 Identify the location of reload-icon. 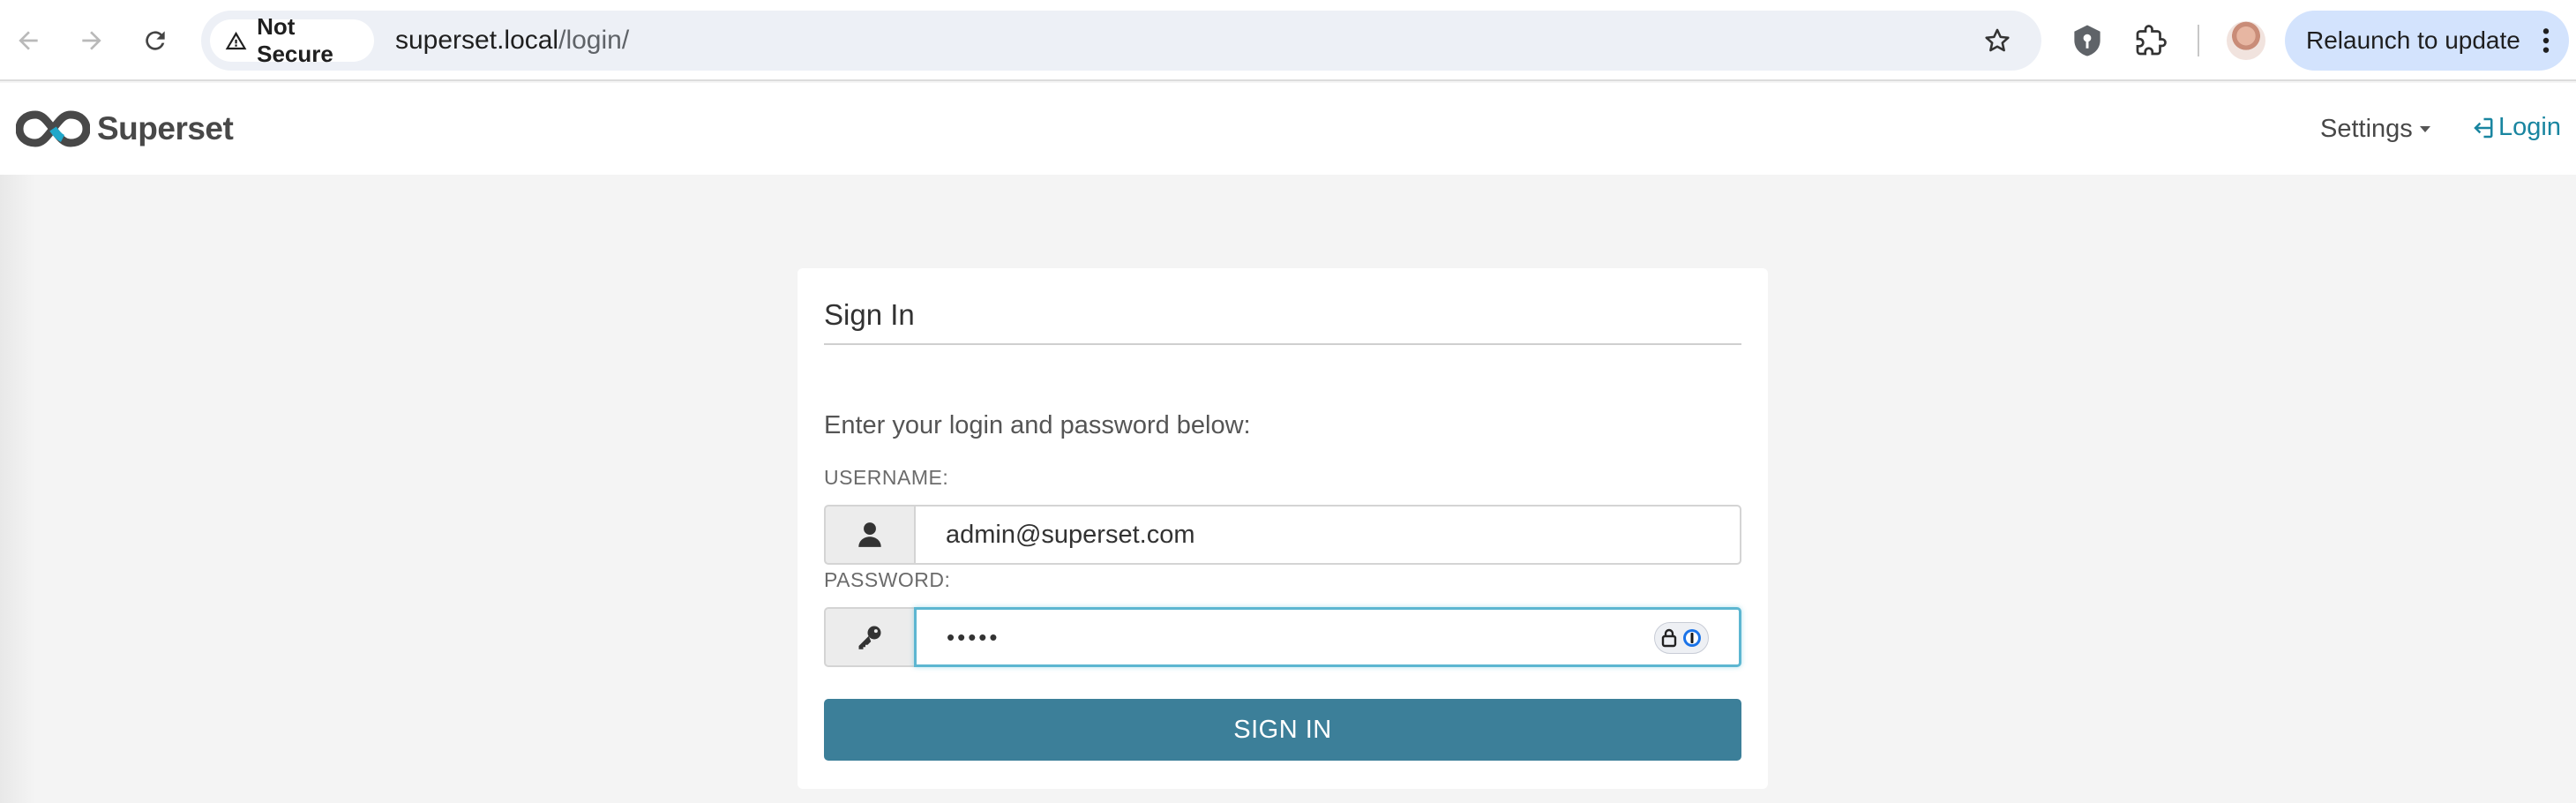
(156, 40).